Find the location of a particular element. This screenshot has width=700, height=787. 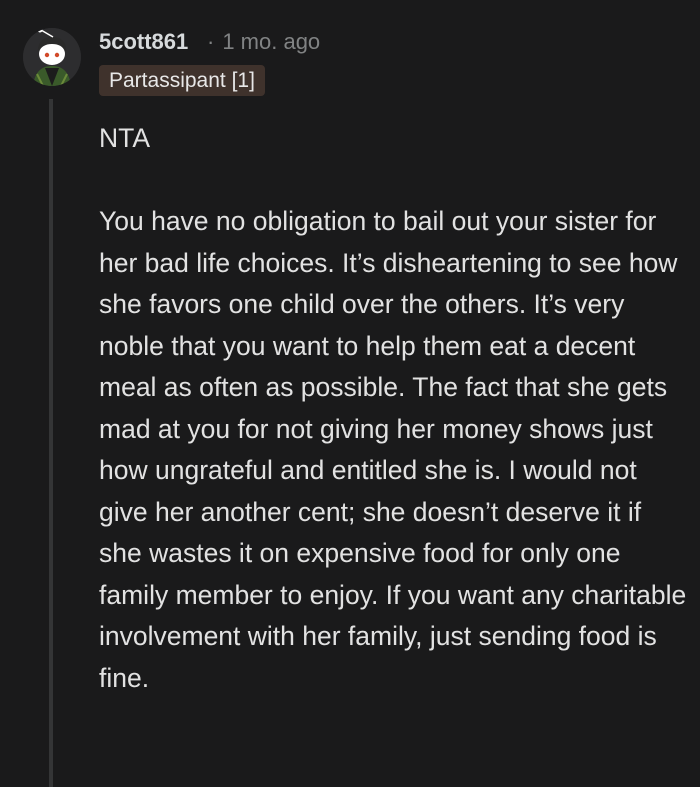

user-flair: Partassipant [1] is located at coordinates (182, 80).